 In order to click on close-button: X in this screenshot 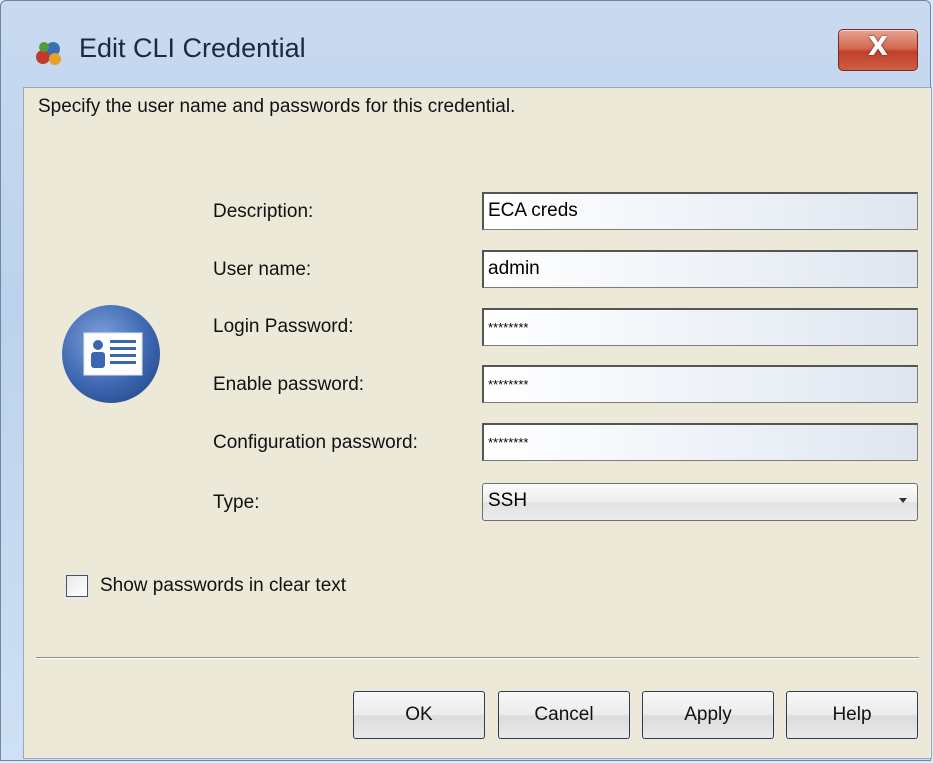, I will do `click(878, 50)`.